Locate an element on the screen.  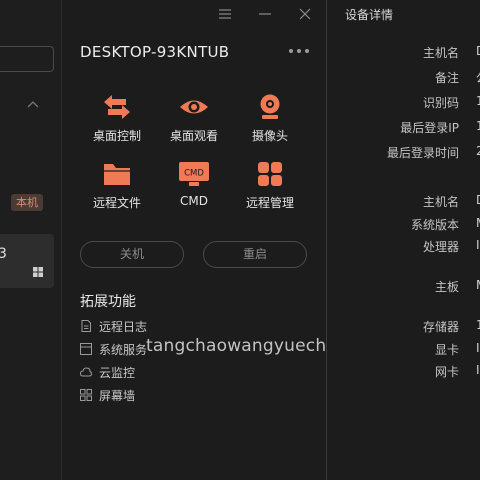
ext-item-label: 屏幕墙 is located at coordinates (117, 396).